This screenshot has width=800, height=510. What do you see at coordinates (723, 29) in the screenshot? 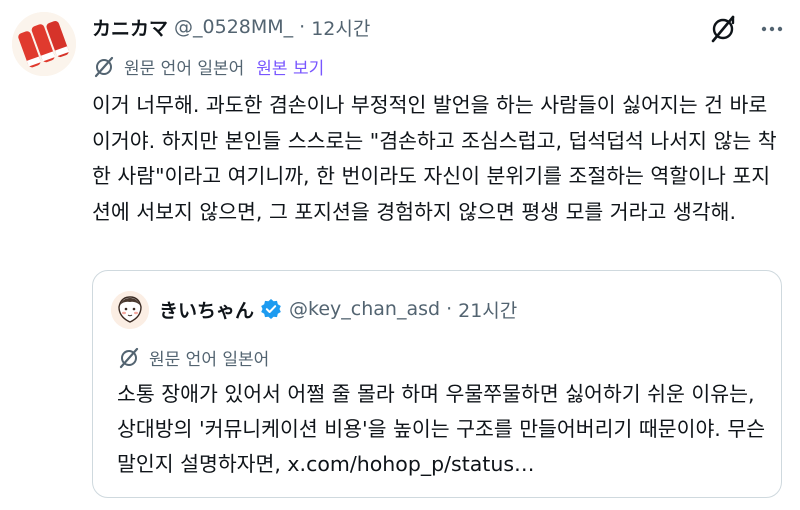
I see `grok-icon` at bounding box center [723, 29].